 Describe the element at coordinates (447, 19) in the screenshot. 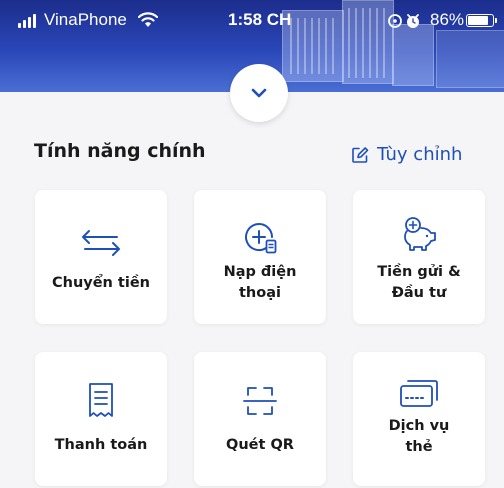

I see `battery-percent: 86%` at that location.